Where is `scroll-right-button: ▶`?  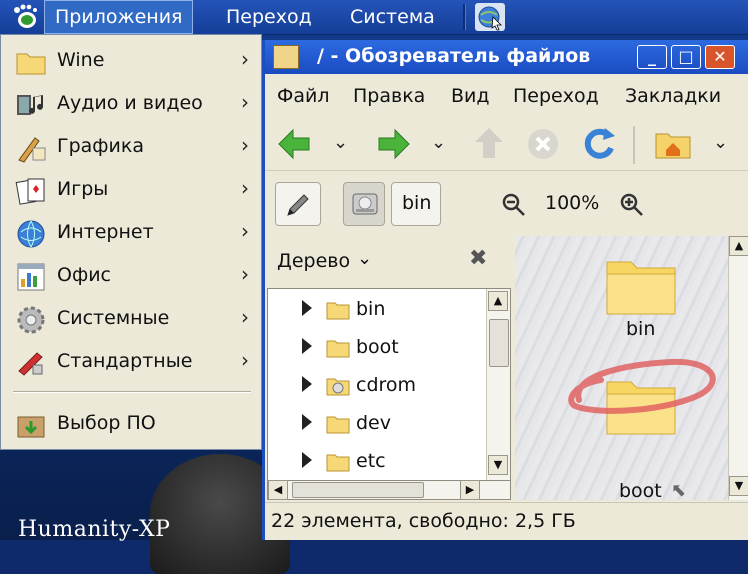 scroll-right-button: ▶ is located at coordinates (470, 490).